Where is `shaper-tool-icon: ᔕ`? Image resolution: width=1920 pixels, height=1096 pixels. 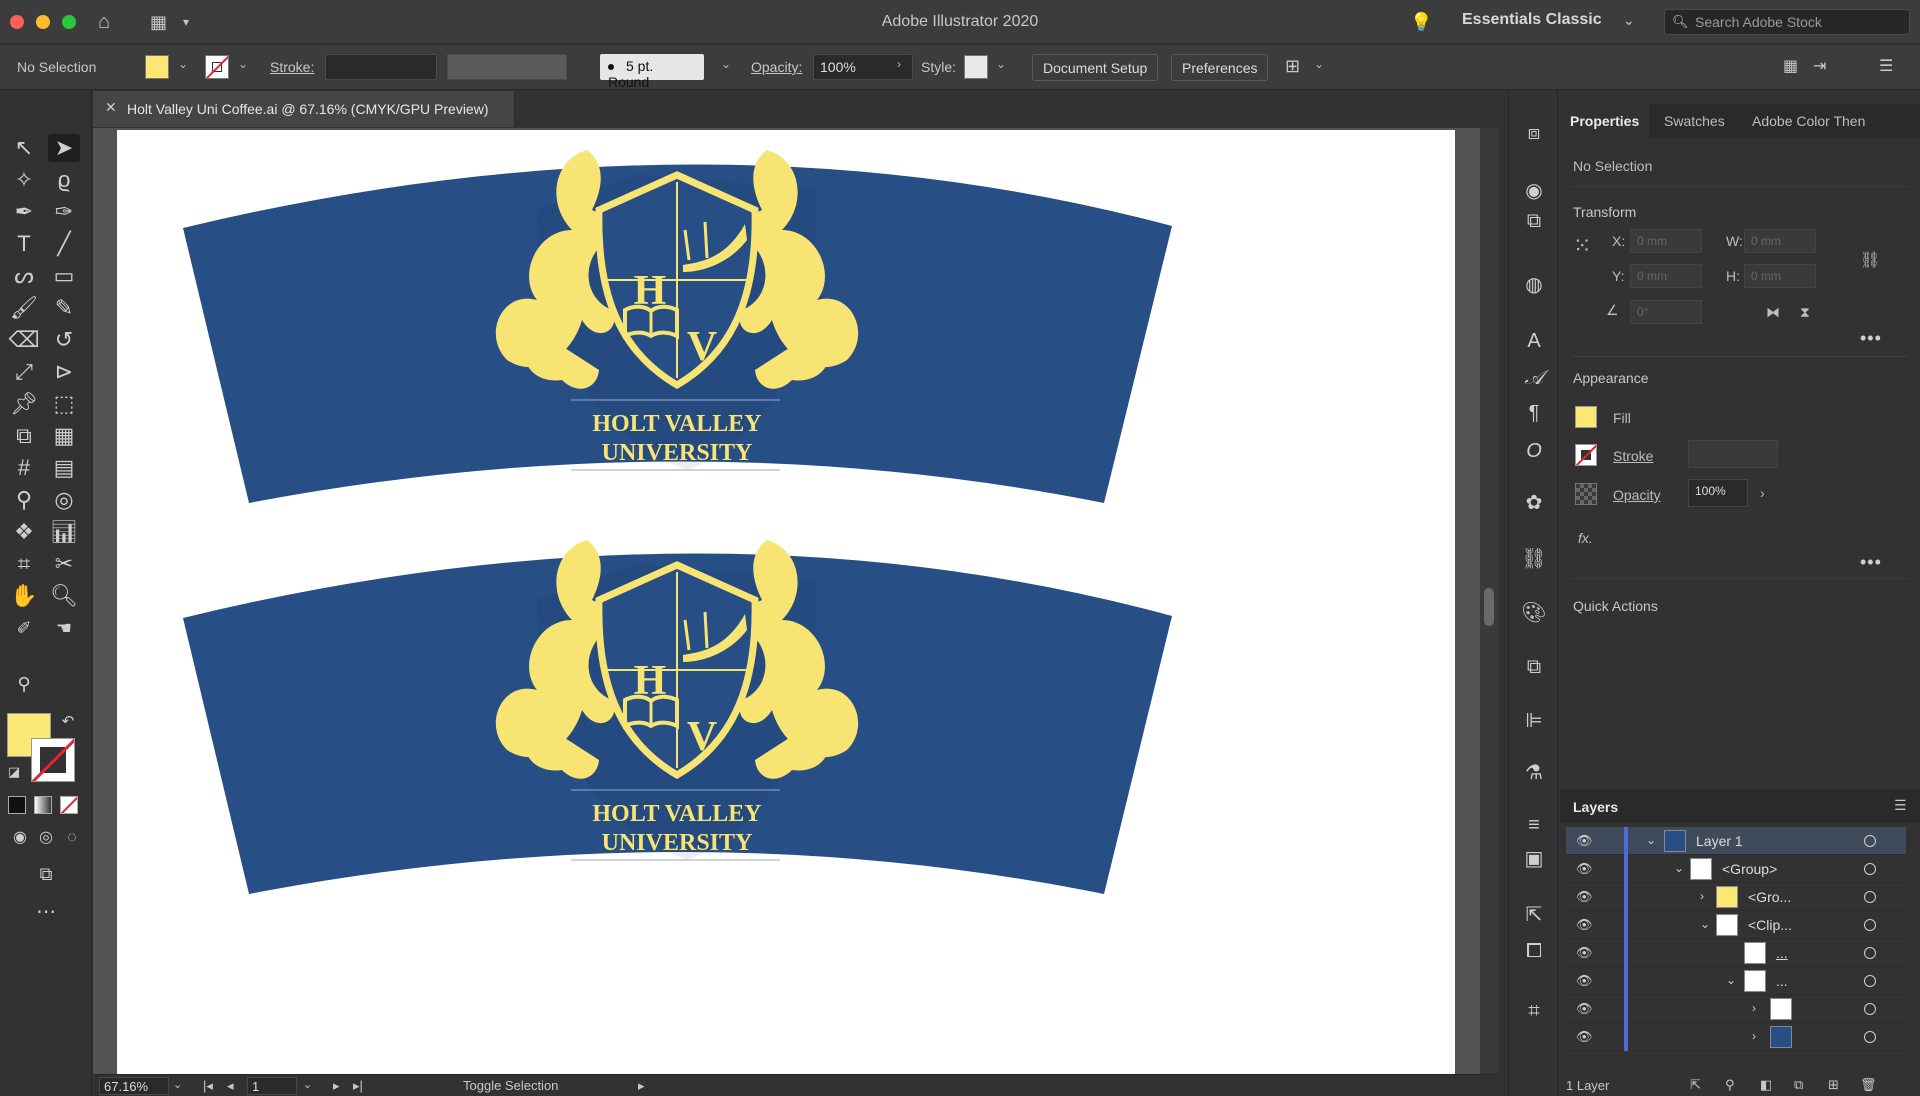
shaper-tool-icon: ᔕ is located at coordinates (24, 276).